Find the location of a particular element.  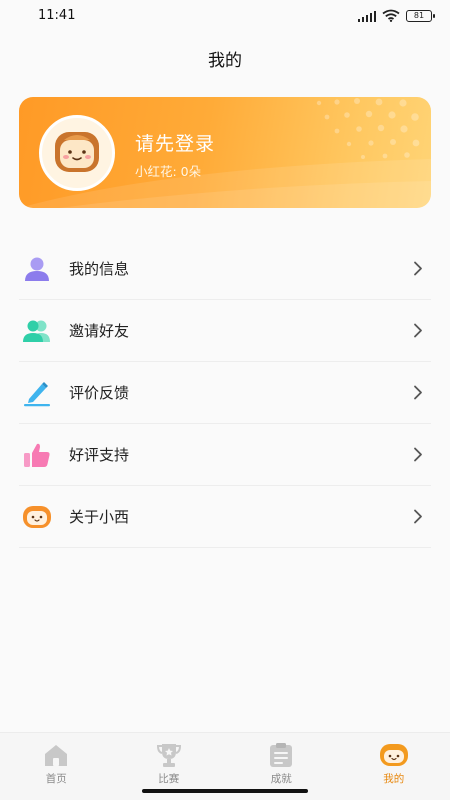

trophy-icon is located at coordinates (169, 755).